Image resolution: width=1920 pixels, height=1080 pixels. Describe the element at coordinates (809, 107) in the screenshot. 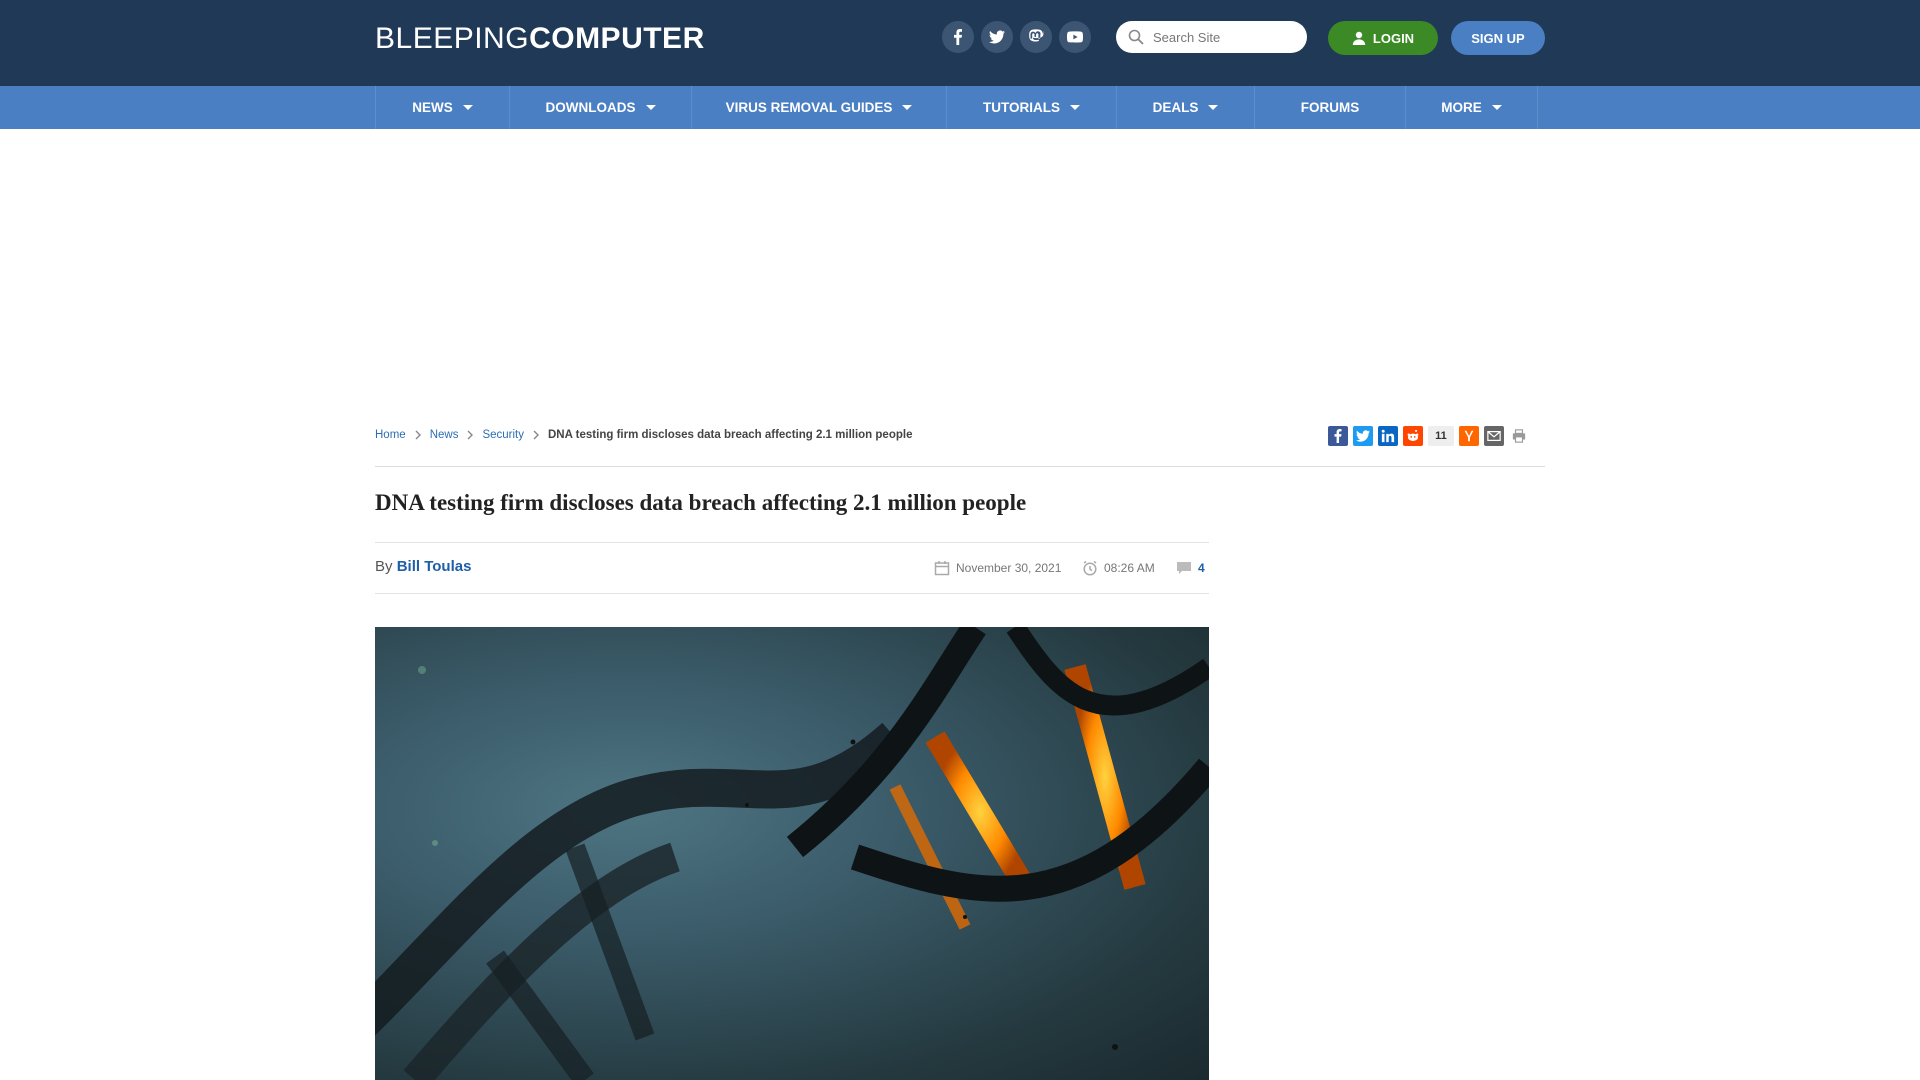

I see `nav-label: VIRUS REMOVAL GUIDES` at that location.